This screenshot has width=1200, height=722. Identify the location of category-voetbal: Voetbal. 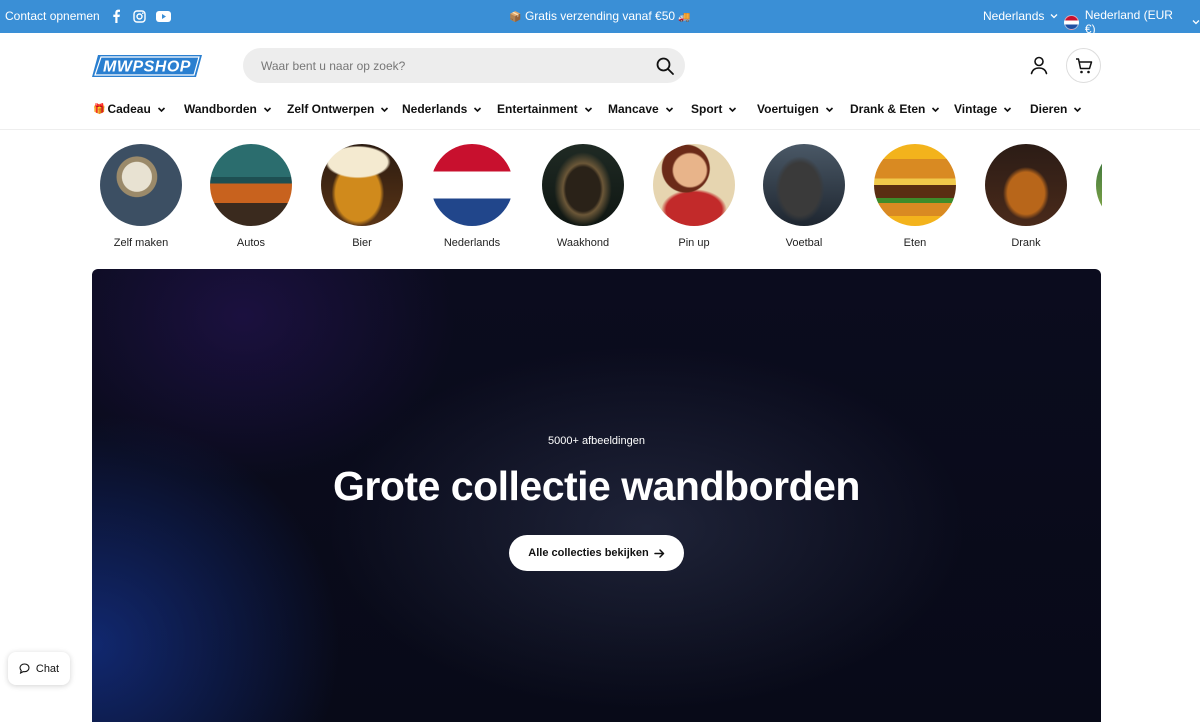
(804, 196).